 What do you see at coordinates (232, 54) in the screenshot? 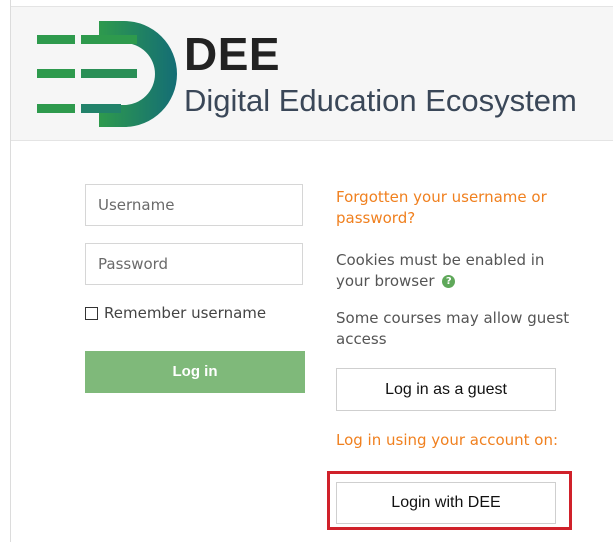
I see `brand-short-name: DEE` at bounding box center [232, 54].